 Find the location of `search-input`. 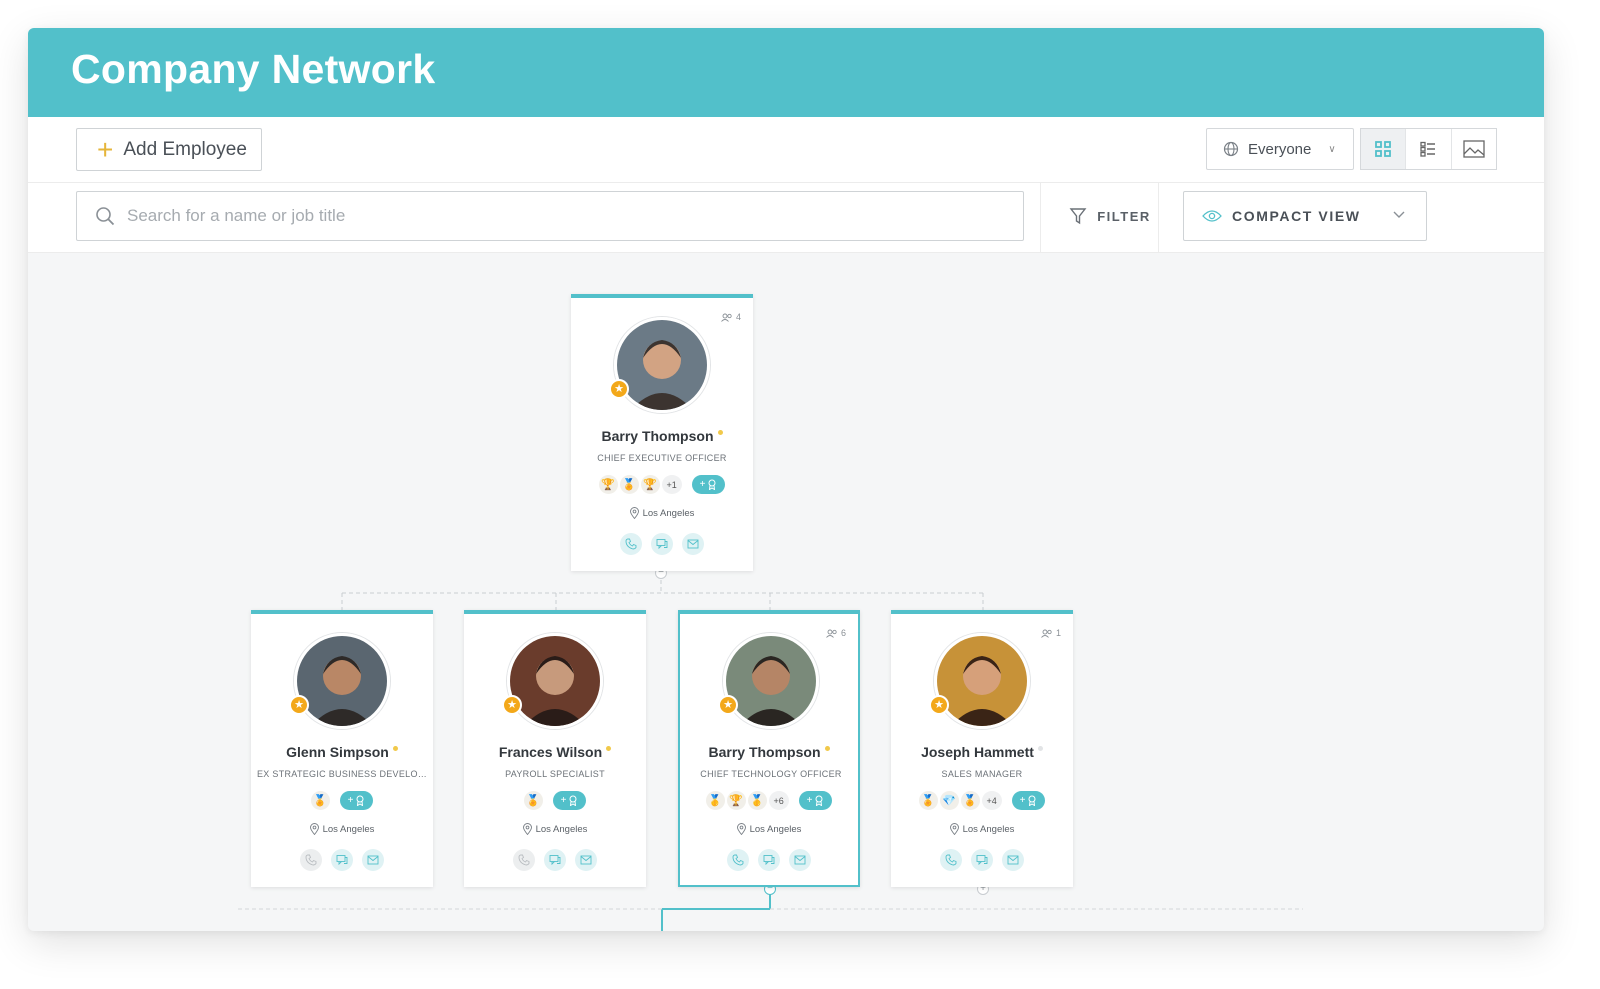

search-input is located at coordinates (557, 216).